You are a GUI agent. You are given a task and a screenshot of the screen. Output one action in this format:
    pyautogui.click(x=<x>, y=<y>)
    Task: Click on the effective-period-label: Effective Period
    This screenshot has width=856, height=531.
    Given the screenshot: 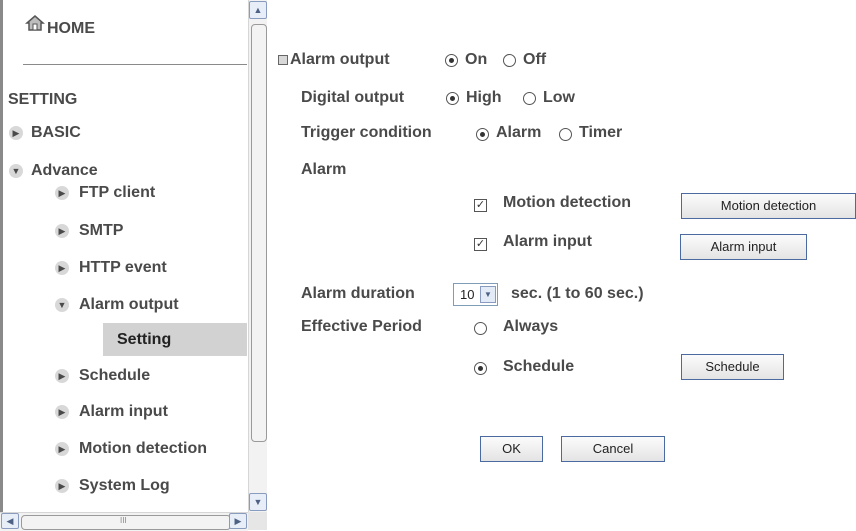 What is the action you would take?
    pyautogui.click(x=361, y=326)
    